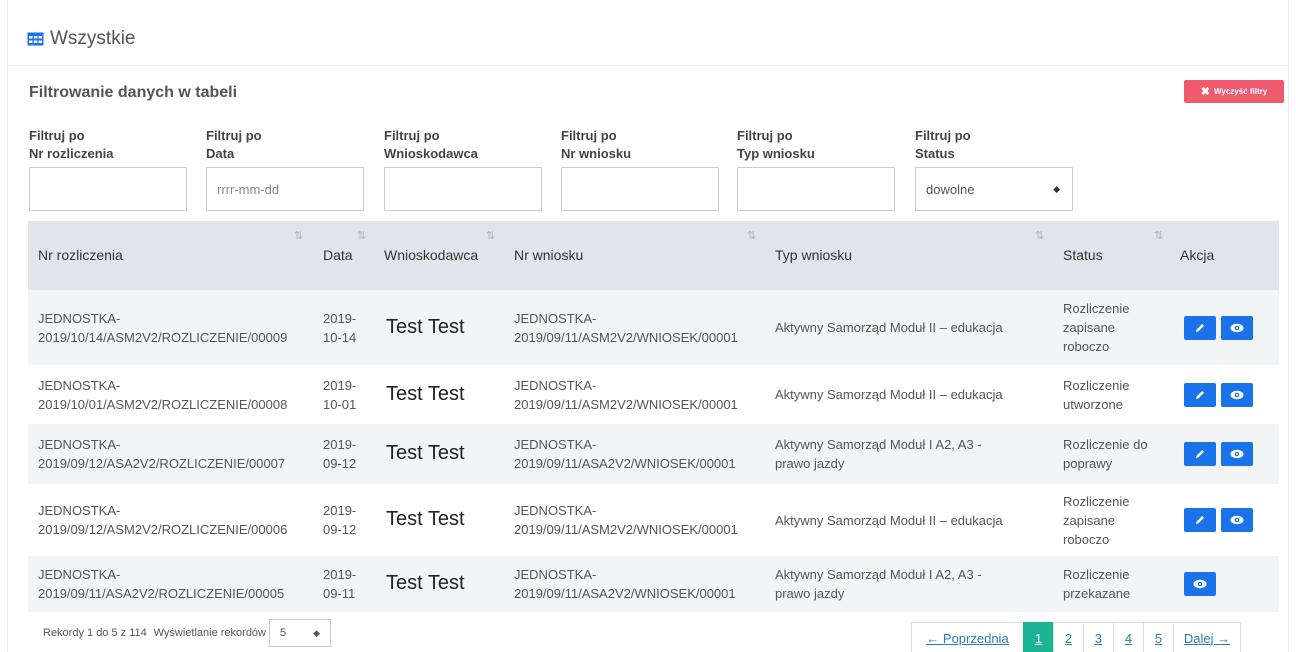  Describe the element at coordinates (943, 145) in the screenshot. I see `filter-label: Filtruj po Status` at that location.